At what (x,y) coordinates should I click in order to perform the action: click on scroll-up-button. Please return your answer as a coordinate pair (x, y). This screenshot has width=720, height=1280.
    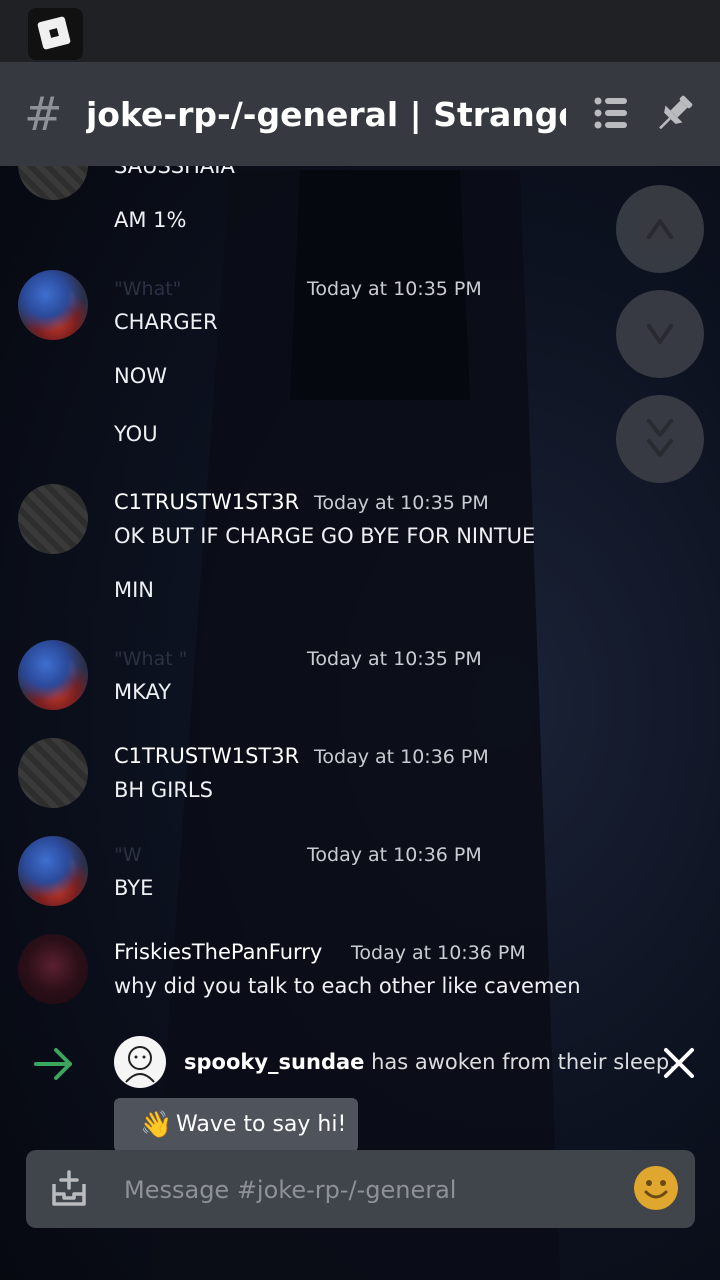
    Looking at the image, I should click on (660, 229).